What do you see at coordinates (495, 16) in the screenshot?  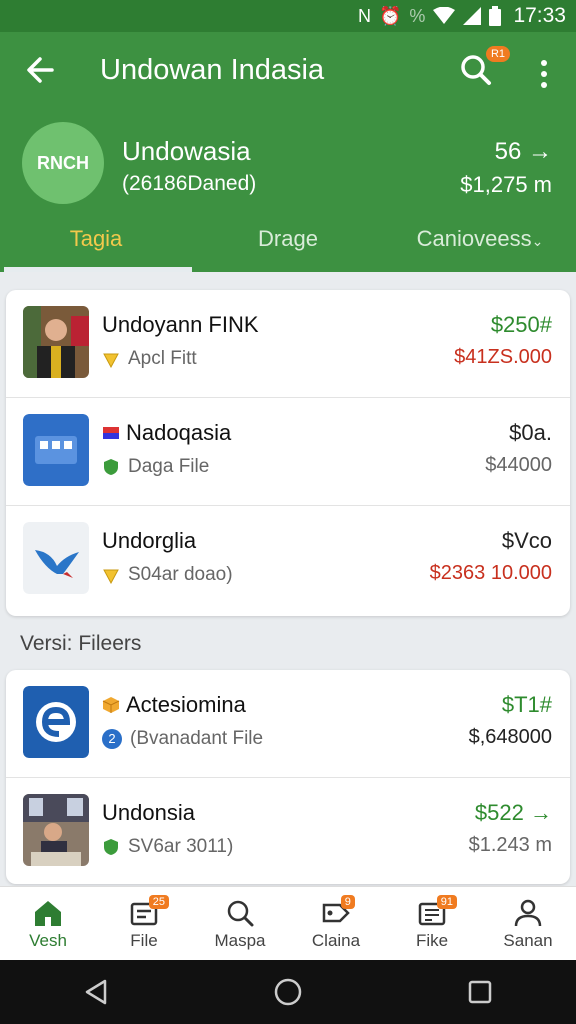 I see `battery-icon` at bounding box center [495, 16].